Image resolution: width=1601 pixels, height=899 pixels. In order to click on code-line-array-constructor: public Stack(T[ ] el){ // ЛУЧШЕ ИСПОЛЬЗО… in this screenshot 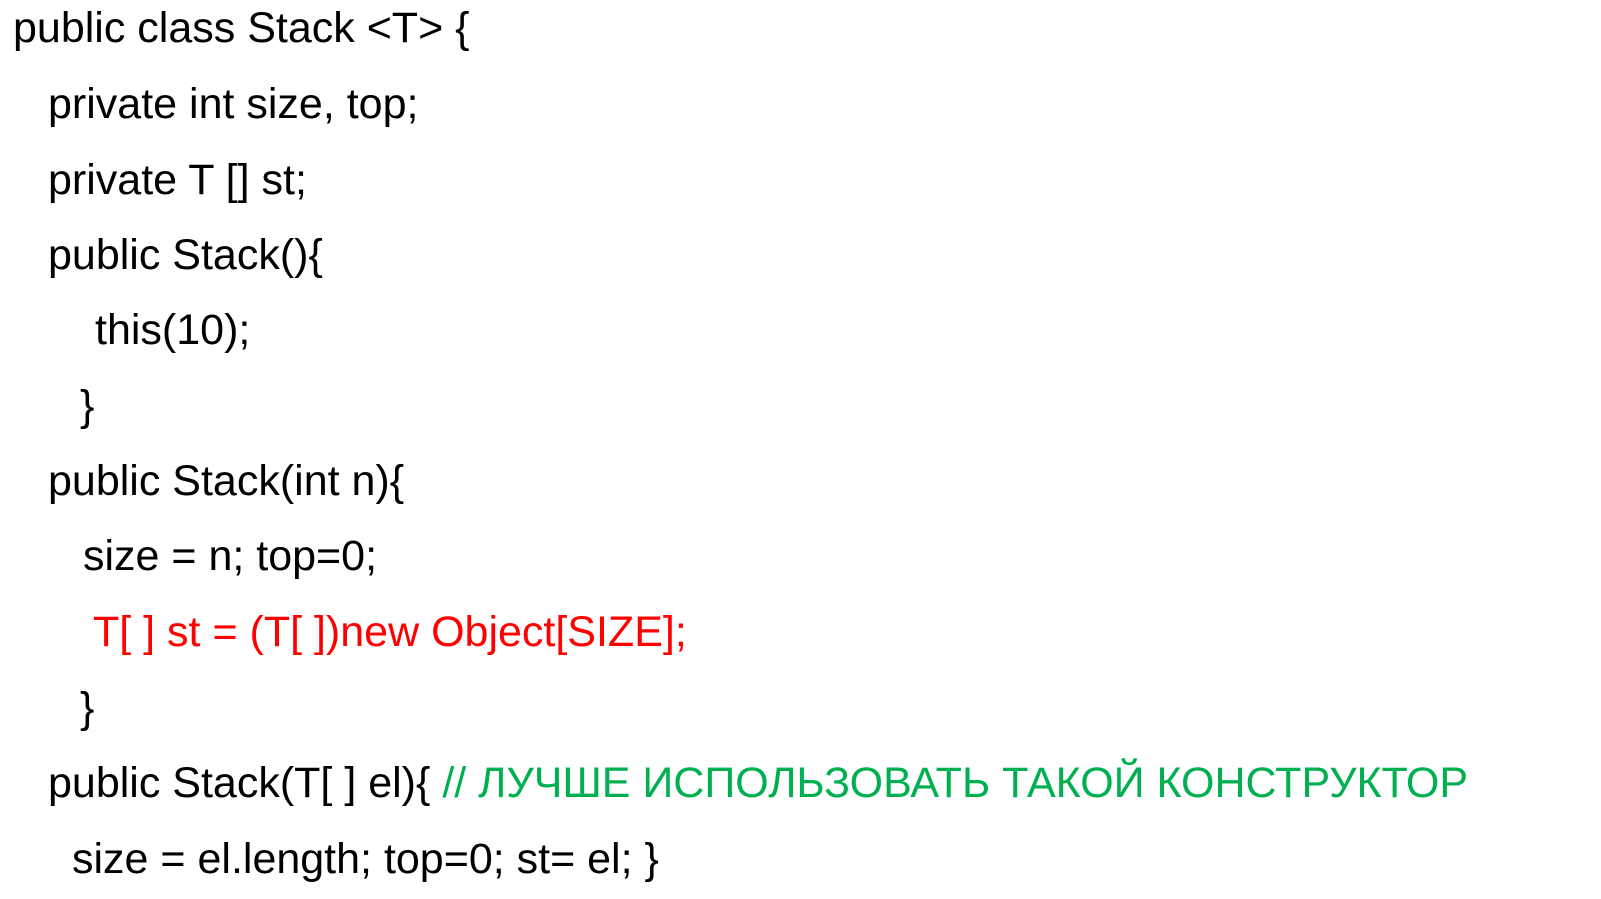, I will do `click(758, 783)`.